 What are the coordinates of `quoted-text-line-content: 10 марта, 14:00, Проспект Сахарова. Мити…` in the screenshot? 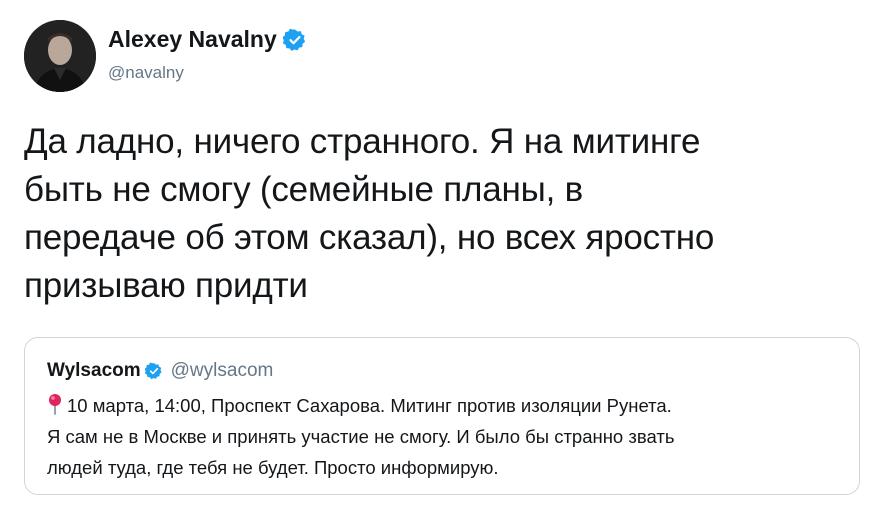 It's located at (369, 405).